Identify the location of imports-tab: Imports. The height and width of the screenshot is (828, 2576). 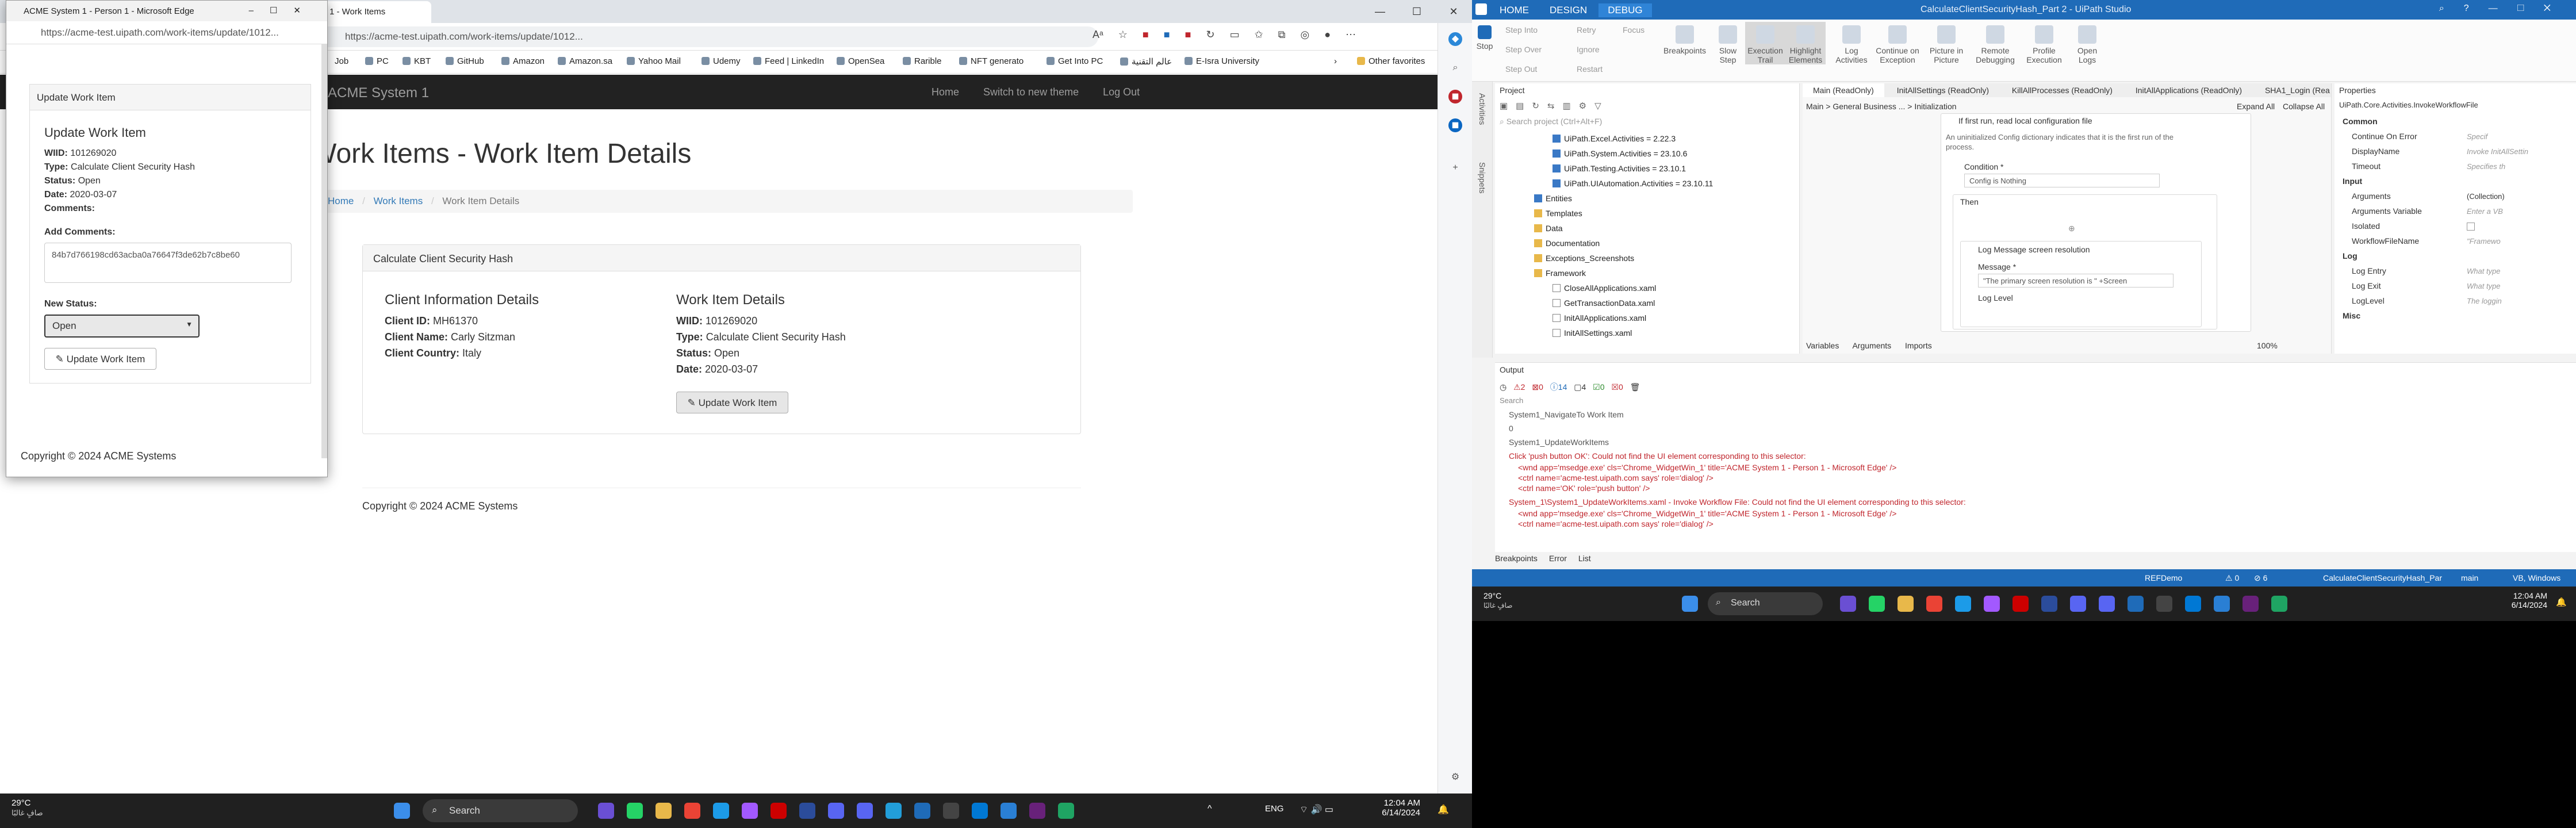
(1918, 345).